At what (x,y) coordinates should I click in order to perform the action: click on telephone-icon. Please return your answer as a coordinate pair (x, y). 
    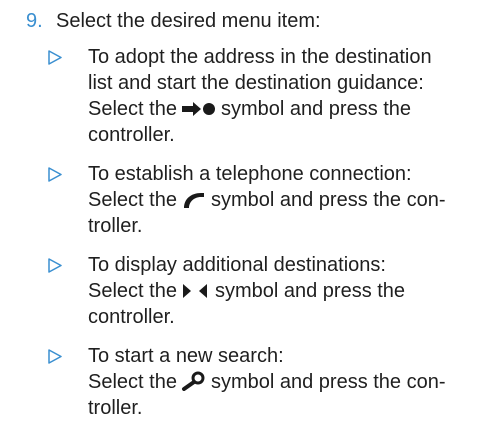
    Looking at the image, I should click on (193, 200).